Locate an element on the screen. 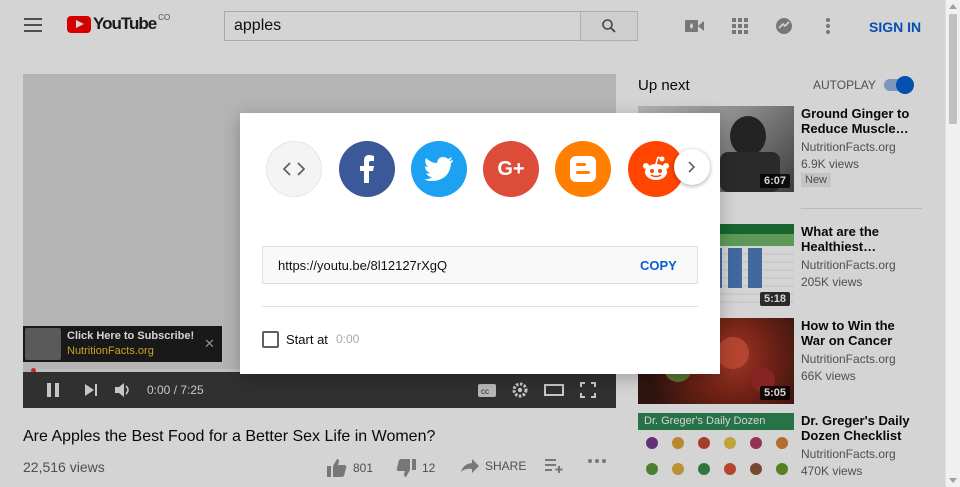  google-plus-share-button: G+ is located at coordinates (511, 169).